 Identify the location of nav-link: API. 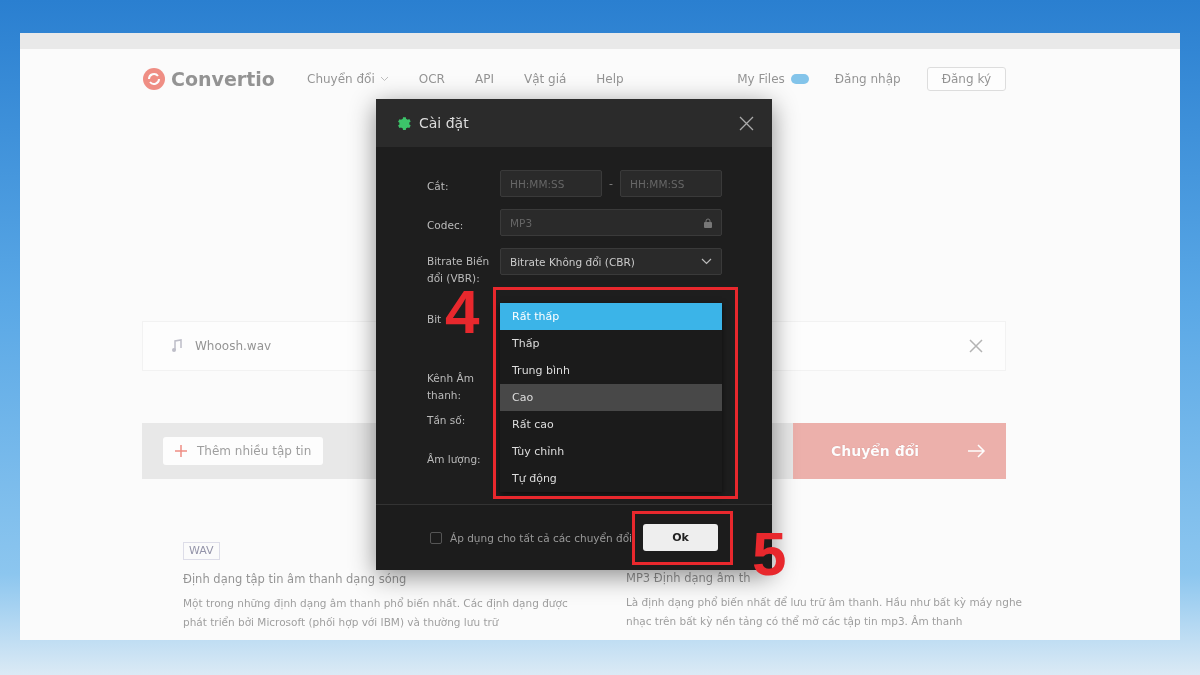
(484, 79).